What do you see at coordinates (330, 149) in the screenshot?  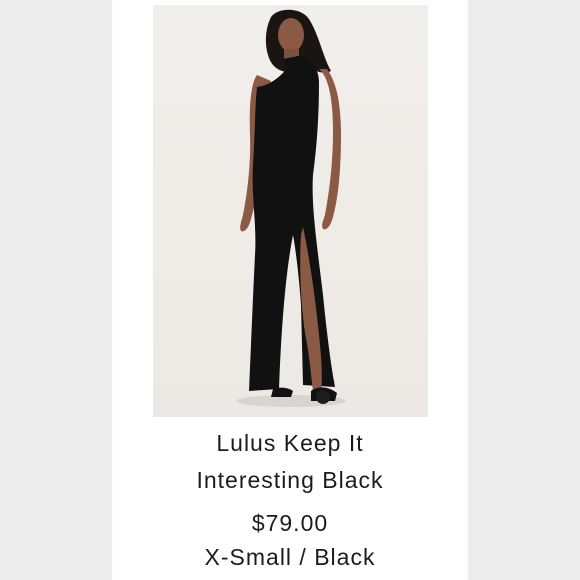 I see `right-arm` at bounding box center [330, 149].